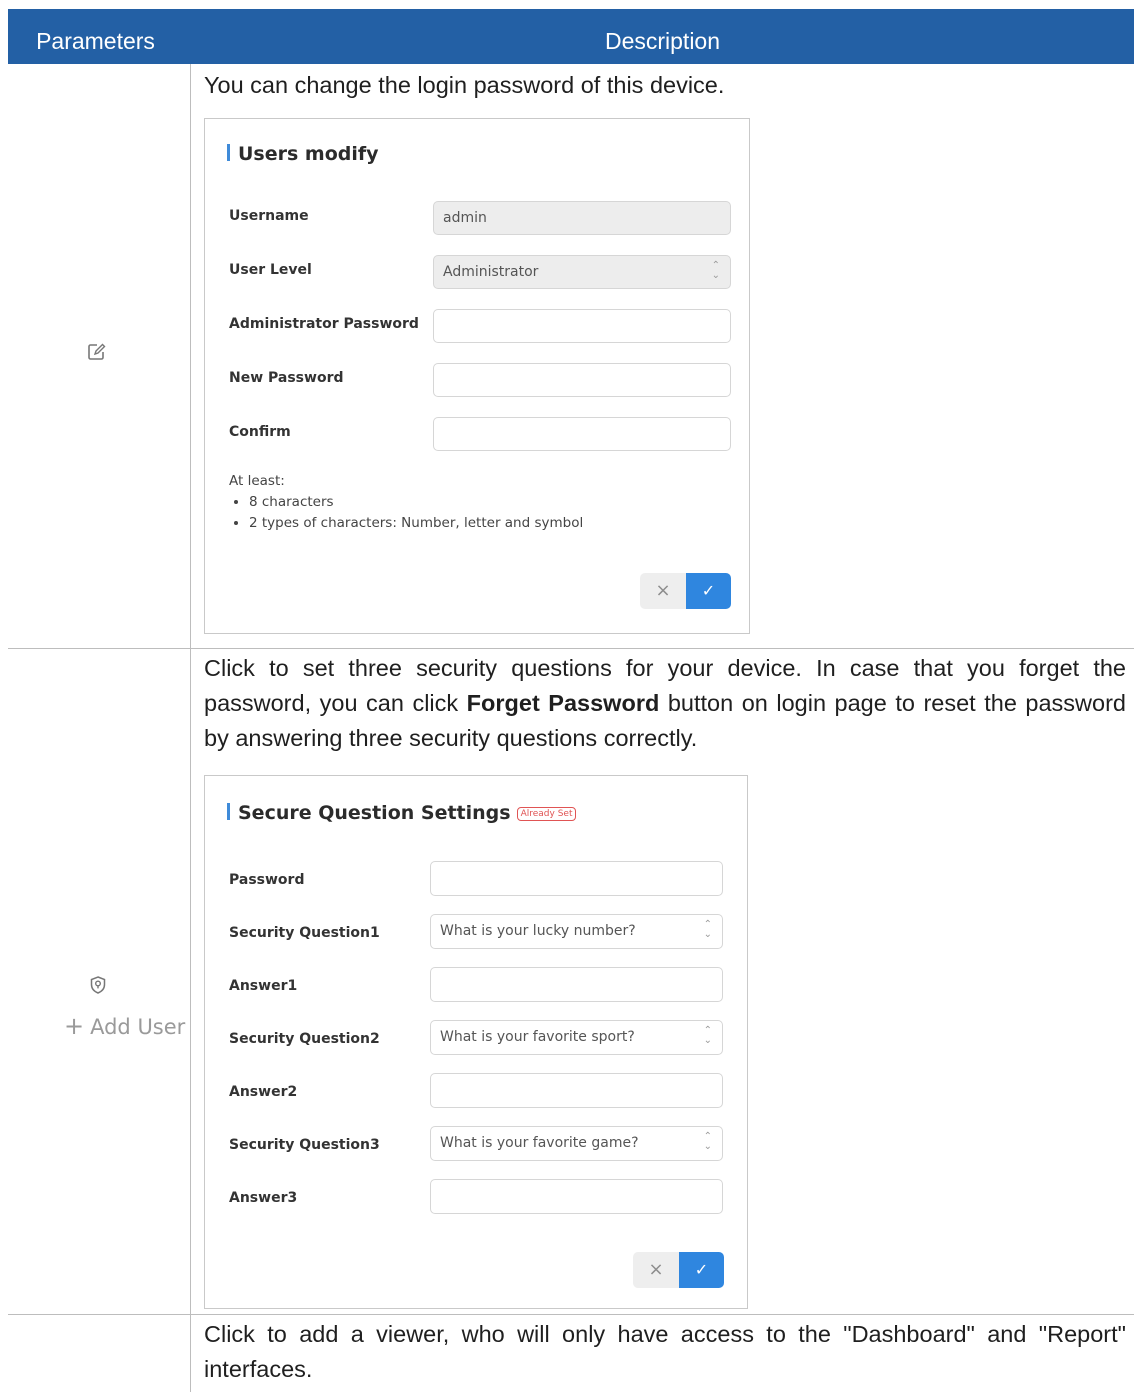 The width and height of the screenshot is (1134, 1392). I want to click on requirements-title: At least:, so click(257, 481).